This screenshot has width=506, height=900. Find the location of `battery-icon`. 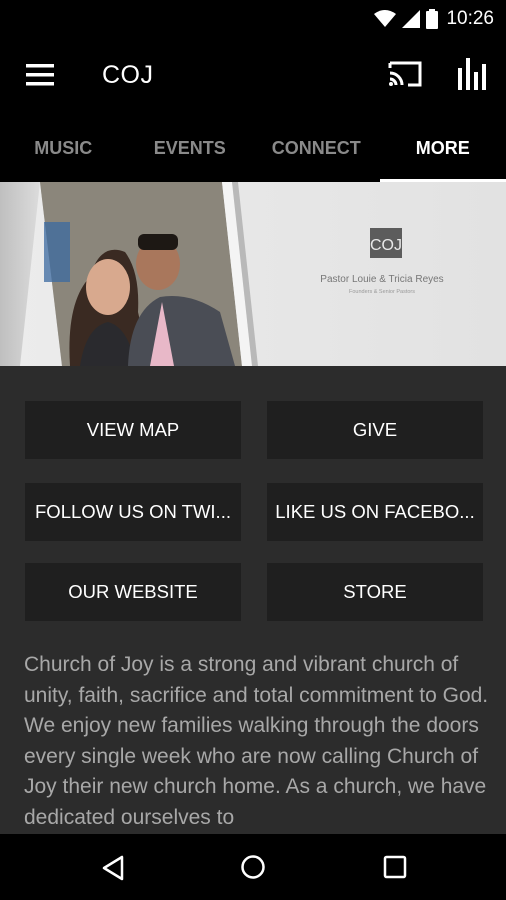

battery-icon is located at coordinates (432, 19).